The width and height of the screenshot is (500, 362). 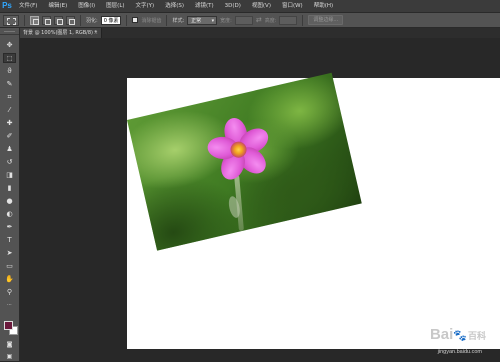 What do you see at coordinates (259, 20) in the screenshot?
I see `swap-icon: ⇄` at bounding box center [259, 20].